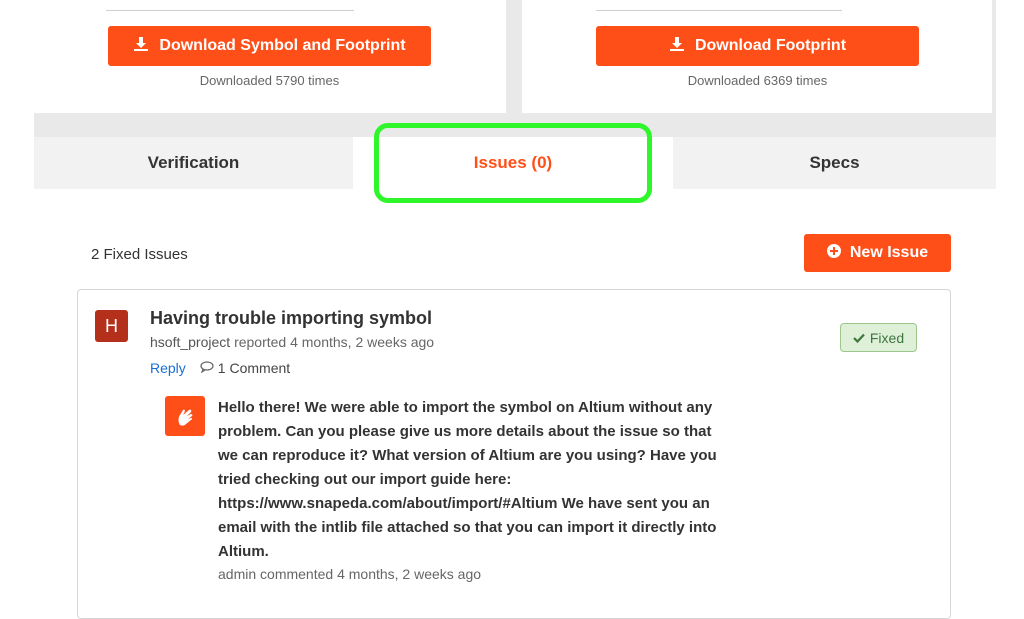 The width and height of the screenshot is (1024, 619). Describe the element at coordinates (282, 45) in the screenshot. I see `download-symbol-footprint-label: Download Symbol and Footprint` at that location.